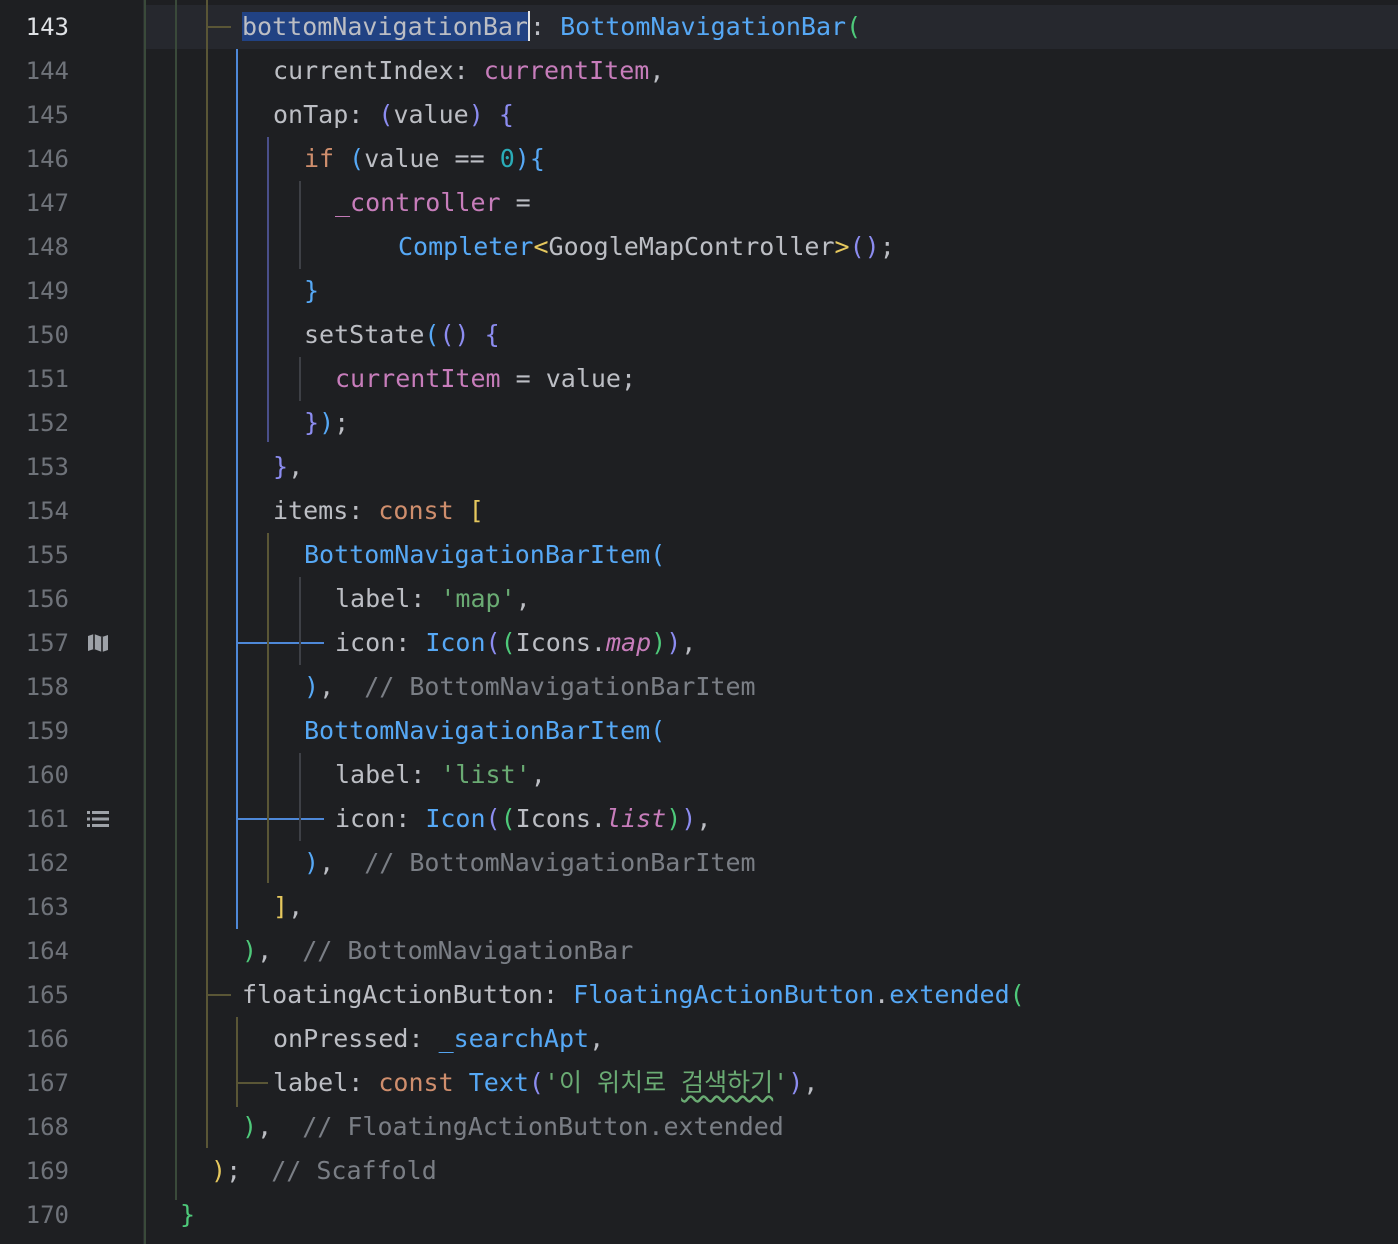 The width and height of the screenshot is (1398, 1244). I want to click on code-line-150: setState(() {, so click(402, 335).